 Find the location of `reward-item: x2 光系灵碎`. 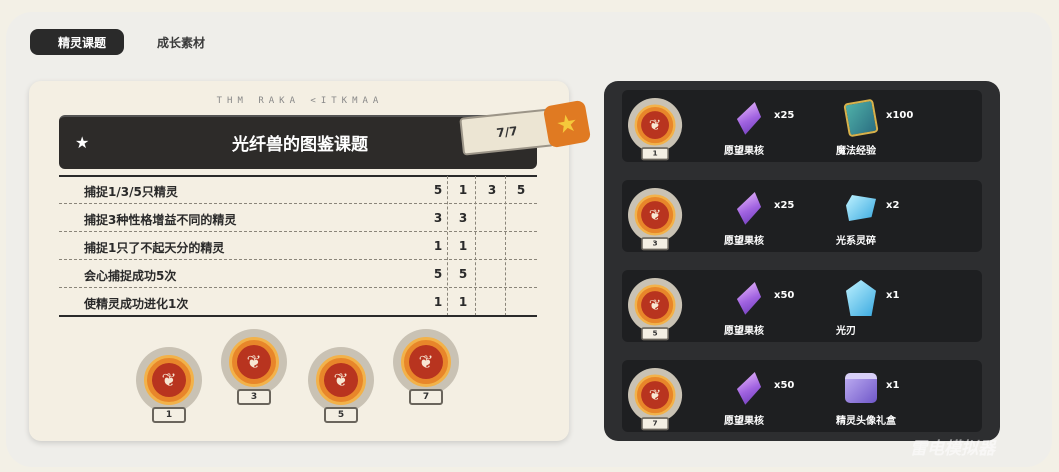

reward-item: x2 光系灵碎 is located at coordinates (879, 220).